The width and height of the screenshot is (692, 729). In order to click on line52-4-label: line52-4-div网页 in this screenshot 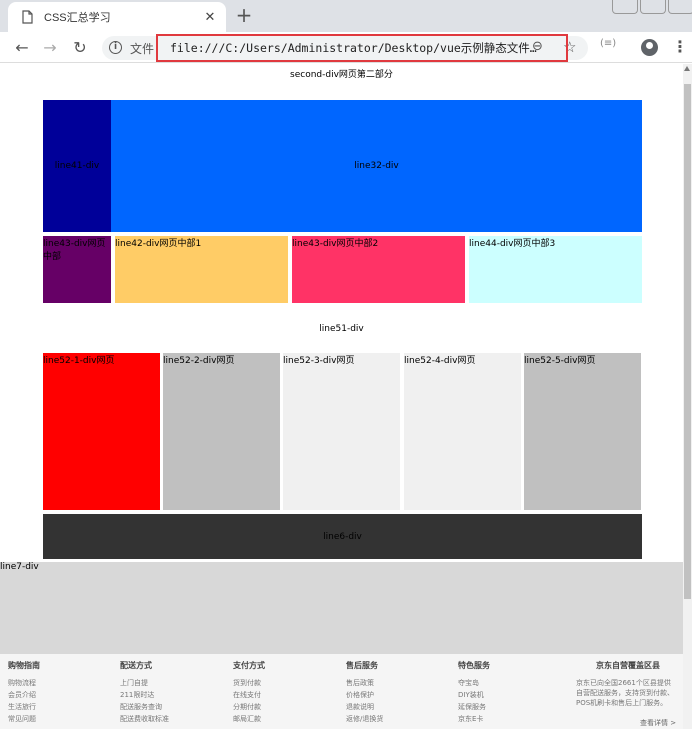, I will do `click(440, 361)`.